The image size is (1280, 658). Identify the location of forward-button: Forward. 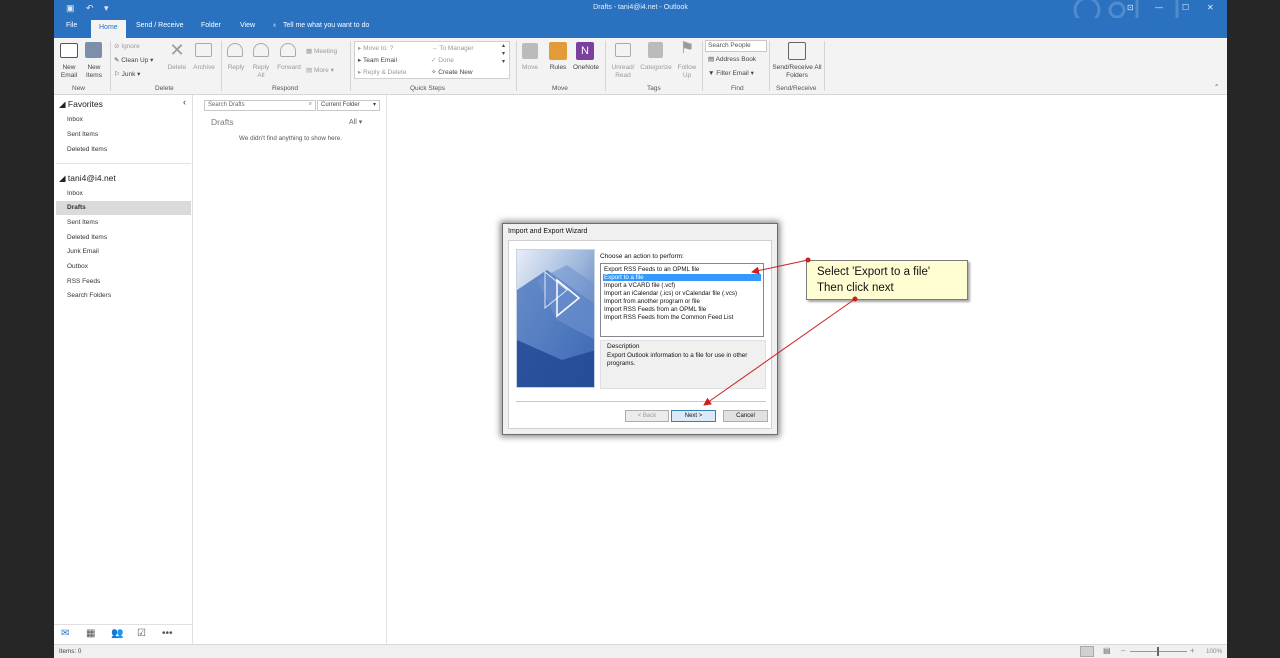
(289, 68).